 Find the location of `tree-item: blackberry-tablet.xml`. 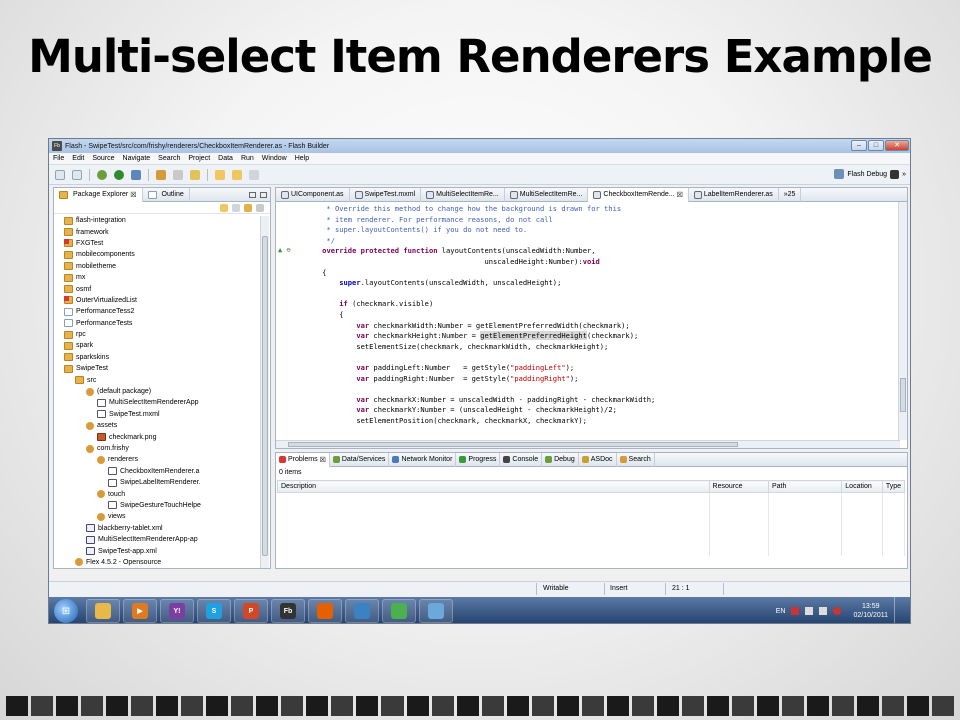

tree-item: blackberry-tablet.xml is located at coordinates (162, 528).